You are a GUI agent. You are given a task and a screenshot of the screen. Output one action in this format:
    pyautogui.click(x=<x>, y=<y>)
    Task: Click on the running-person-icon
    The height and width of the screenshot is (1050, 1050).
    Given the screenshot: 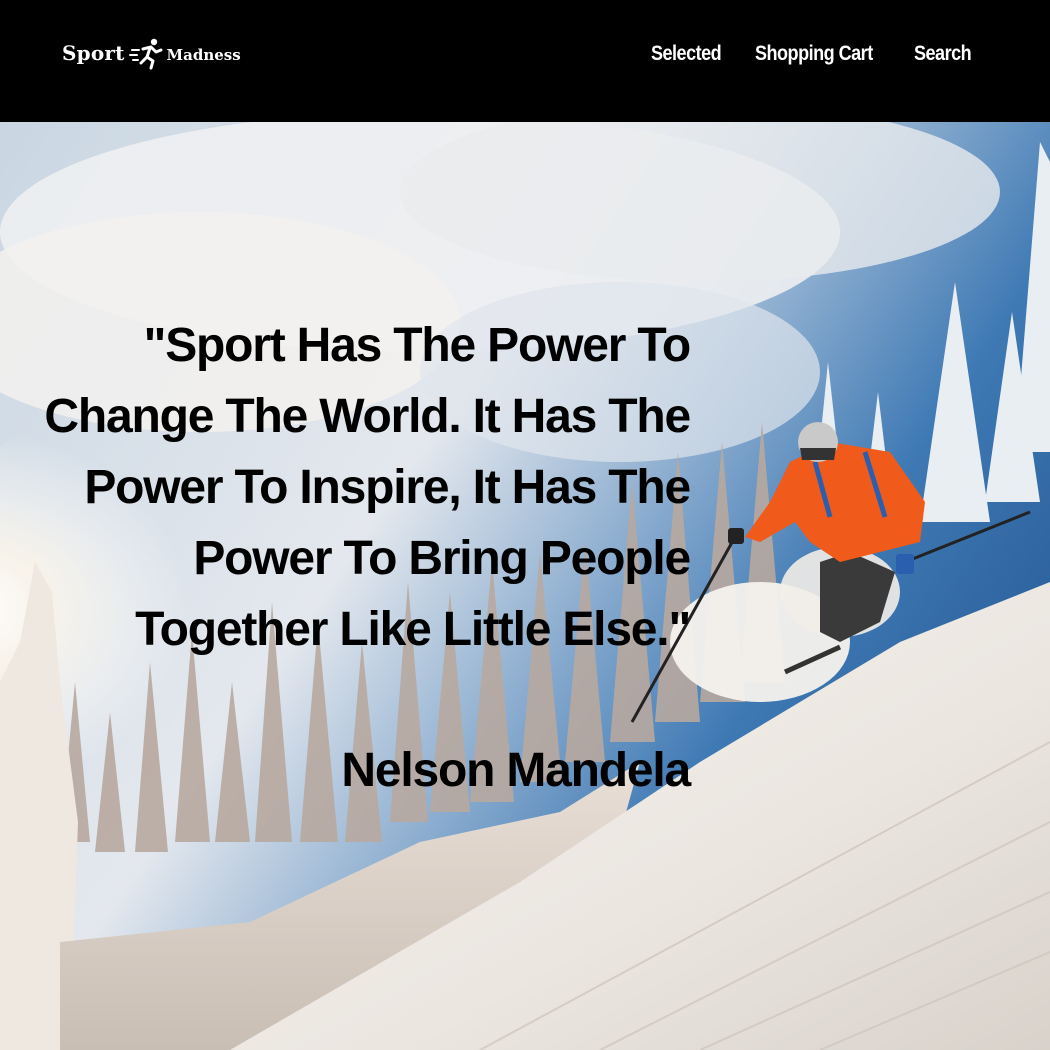 What is the action you would take?
    pyautogui.click(x=145, y=54)
    